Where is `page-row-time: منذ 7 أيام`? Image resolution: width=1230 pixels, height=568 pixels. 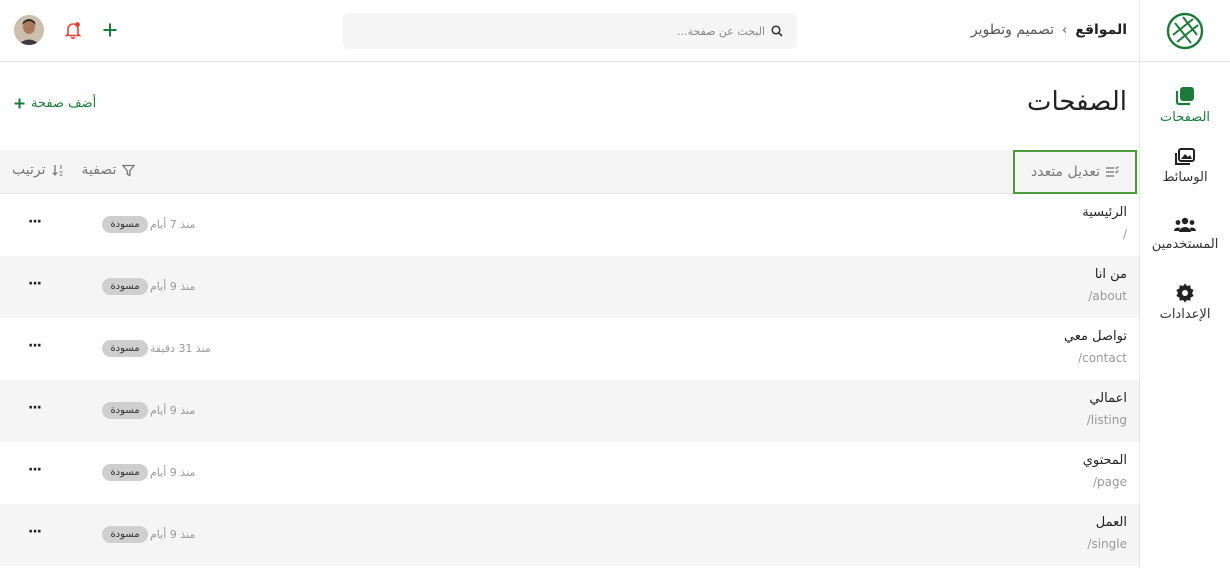 page-row-time: منذ 7 أيام is located at coordinates (173, 224).